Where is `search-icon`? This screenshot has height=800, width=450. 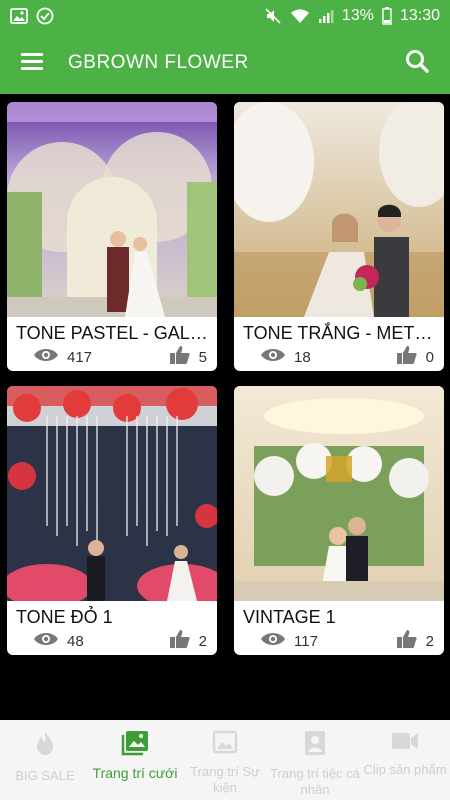
search-icon is located at coordinates (417, 63).